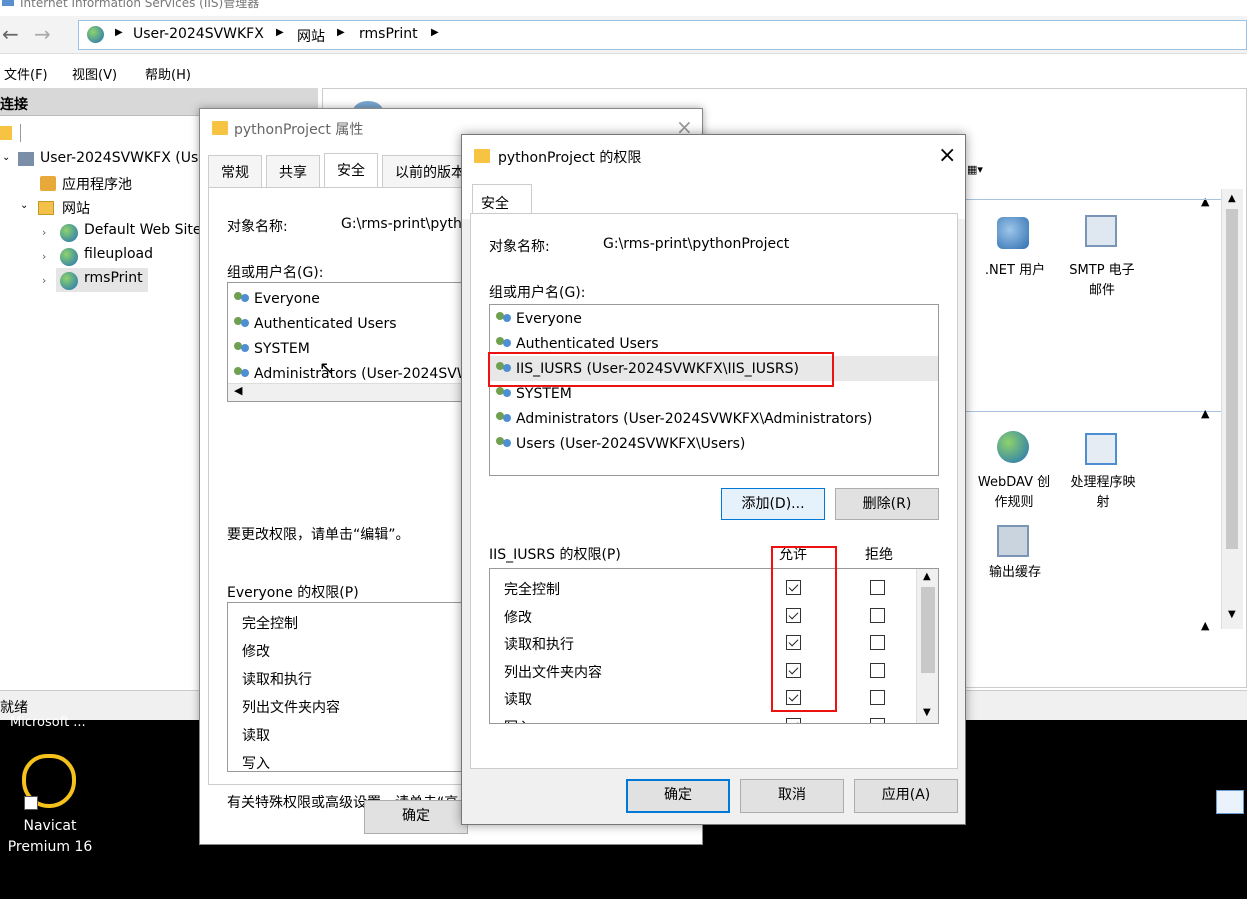 The image size is (1247, 899). Describe the element at coordinates (257, 227) in the screenshot. I see `props-object-label: 对象名称:` at that location.